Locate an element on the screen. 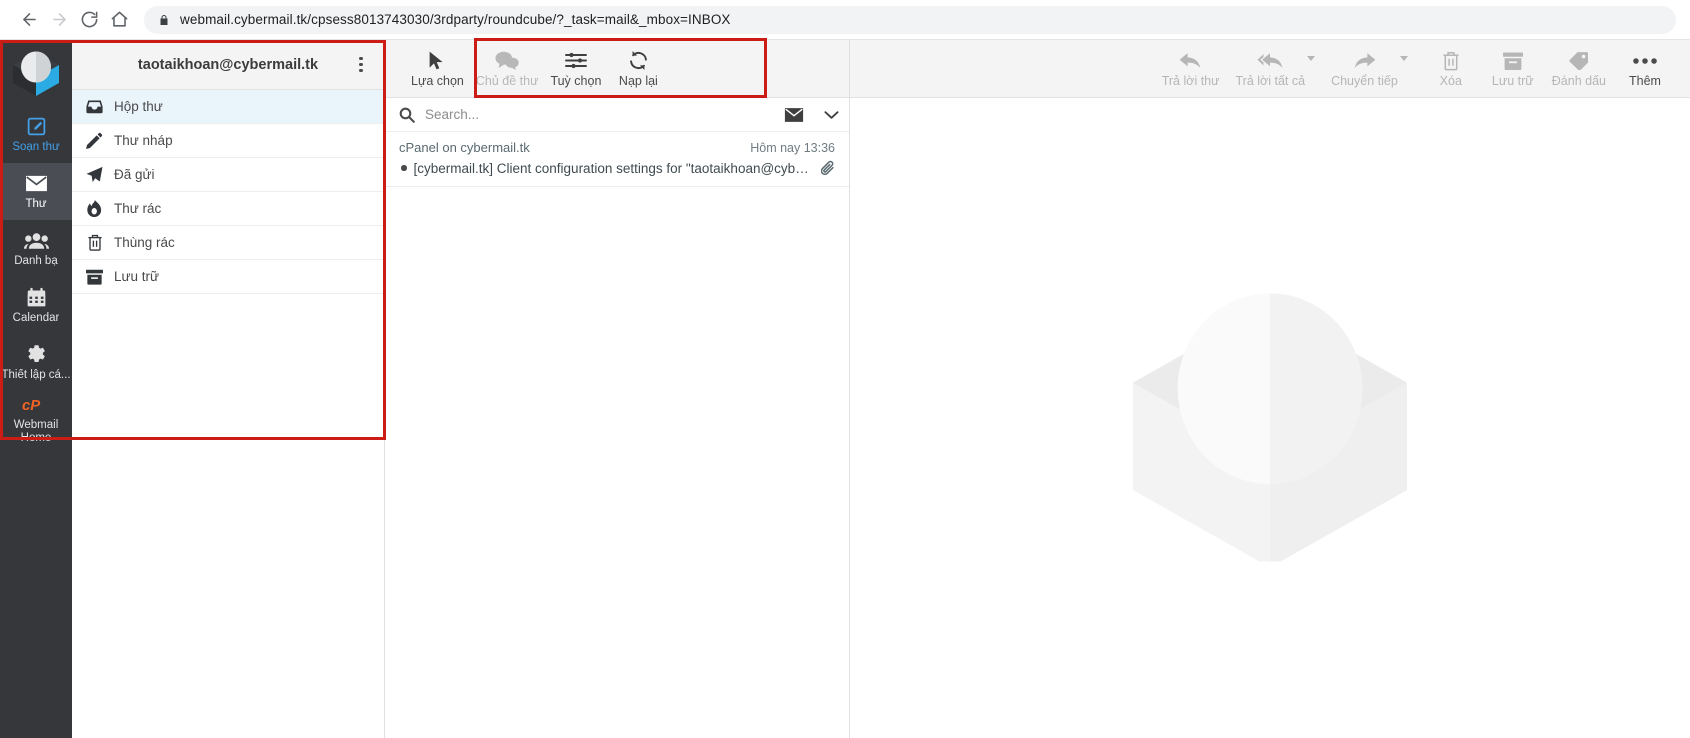 This screenshot has height=738, width=1690. archive-button: Lưu trữ is located at coordinates (1513, 69).